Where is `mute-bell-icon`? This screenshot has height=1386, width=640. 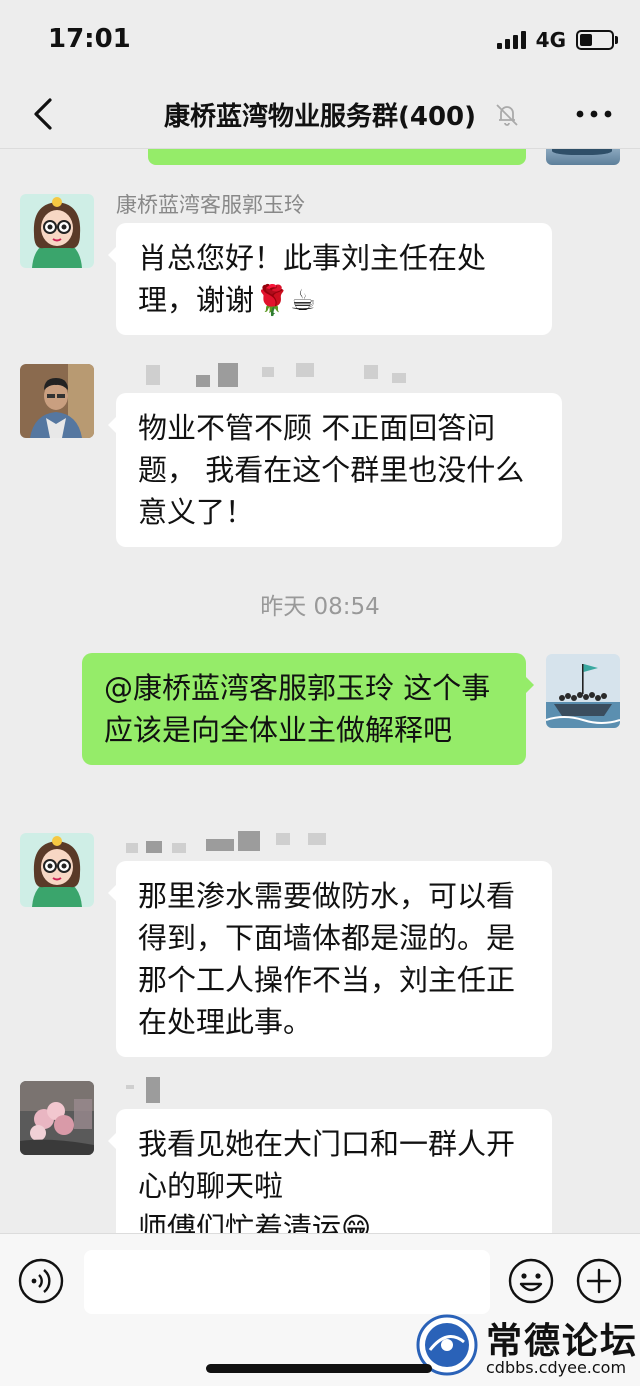
mute-bell-icon is located at coordinates (507, 115).